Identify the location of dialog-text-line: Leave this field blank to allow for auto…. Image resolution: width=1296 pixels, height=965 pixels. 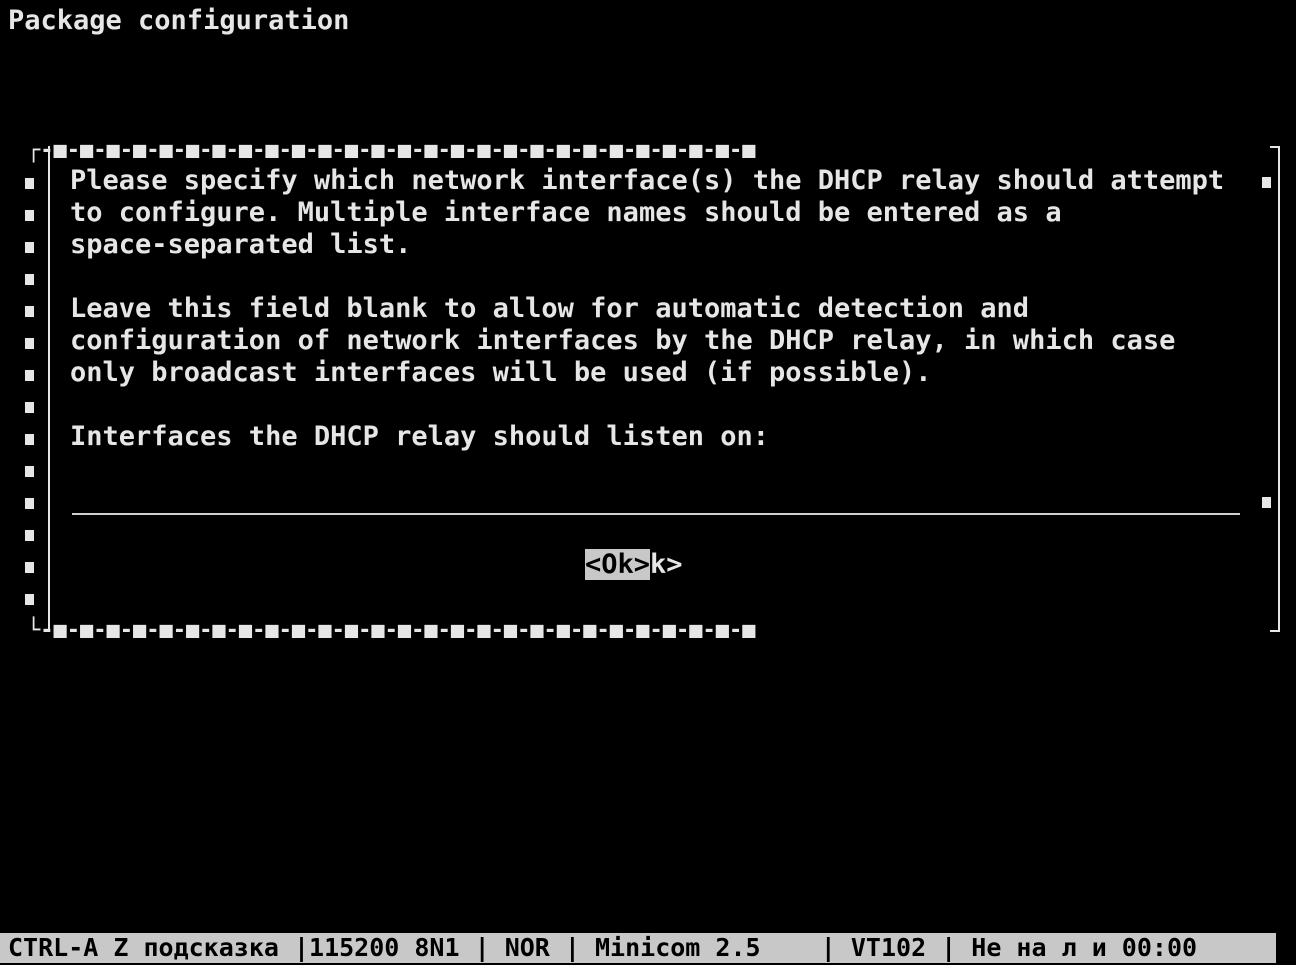
(550, 308).